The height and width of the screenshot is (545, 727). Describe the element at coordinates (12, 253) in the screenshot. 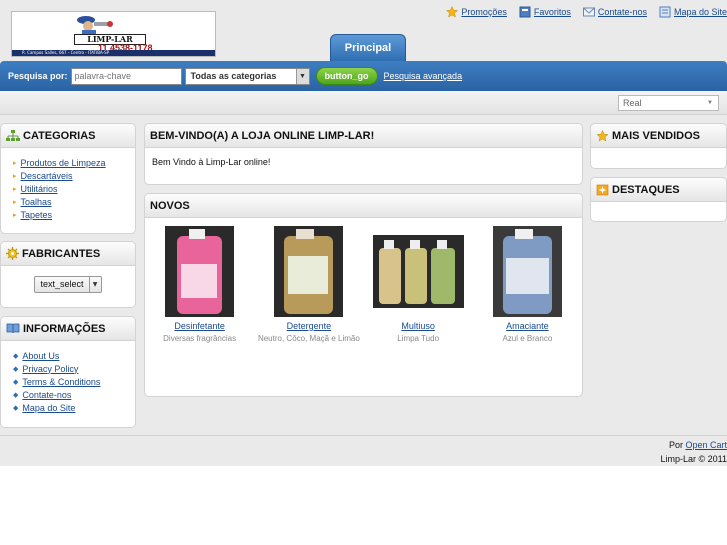

I see `gear-icon` at that location.